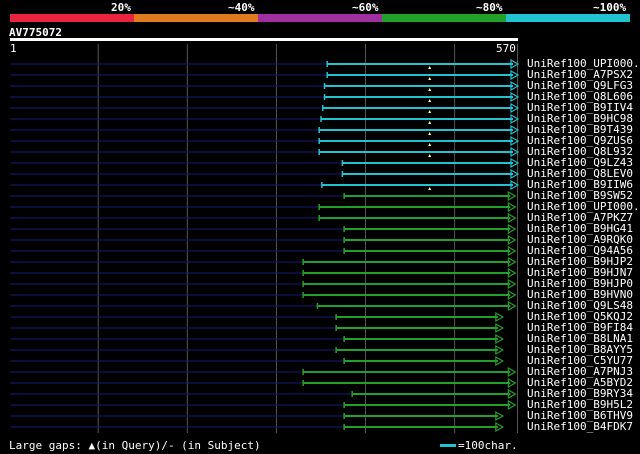 This screenshot has width=640, height=454. What do you see at coordinates (580, 426) in the screenshot?
I see `hit-label: UniRef100_B4FDK7` at bounding box center [580, 426].